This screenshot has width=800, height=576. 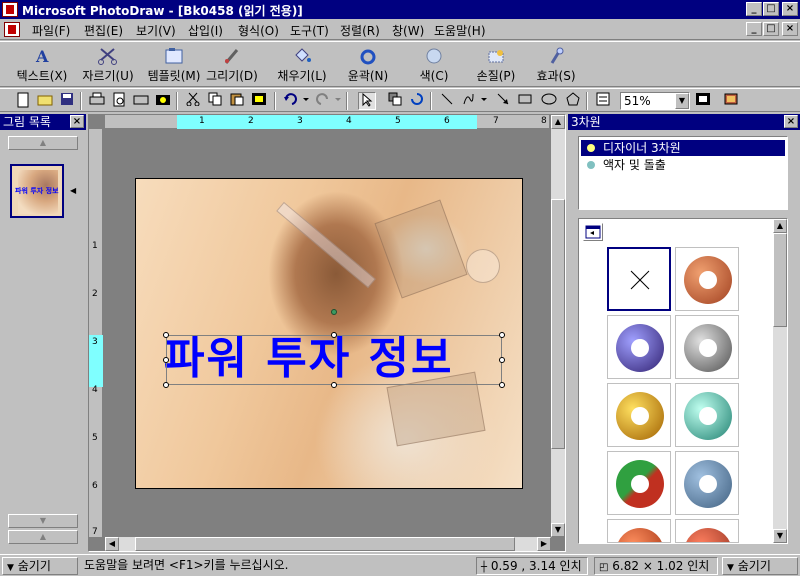 I want to click on menu-edit: 편집(E), so click(x=103, y=30).